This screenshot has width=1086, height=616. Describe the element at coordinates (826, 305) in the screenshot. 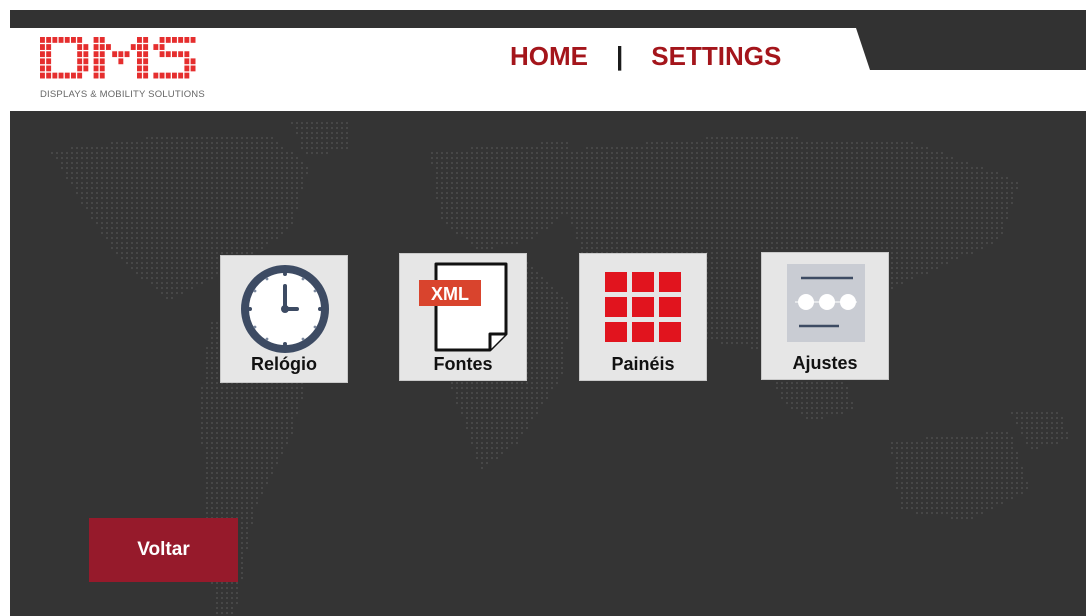

I see `settings-slider-icon` at that location.